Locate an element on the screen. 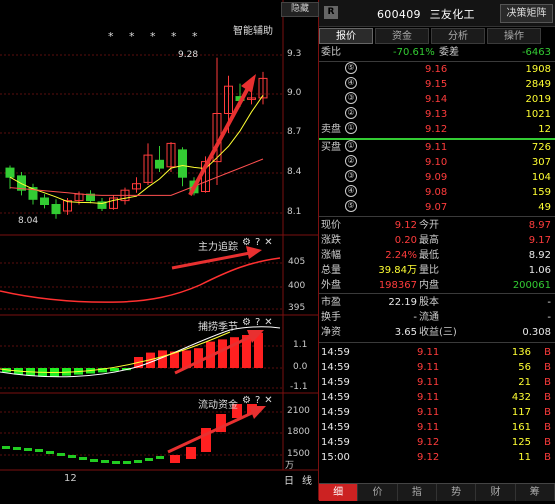 The width and height of the screenshot is (555, 504). bid-level-row: ⑤ 9.07 49 is located at coordinates (437, 207).